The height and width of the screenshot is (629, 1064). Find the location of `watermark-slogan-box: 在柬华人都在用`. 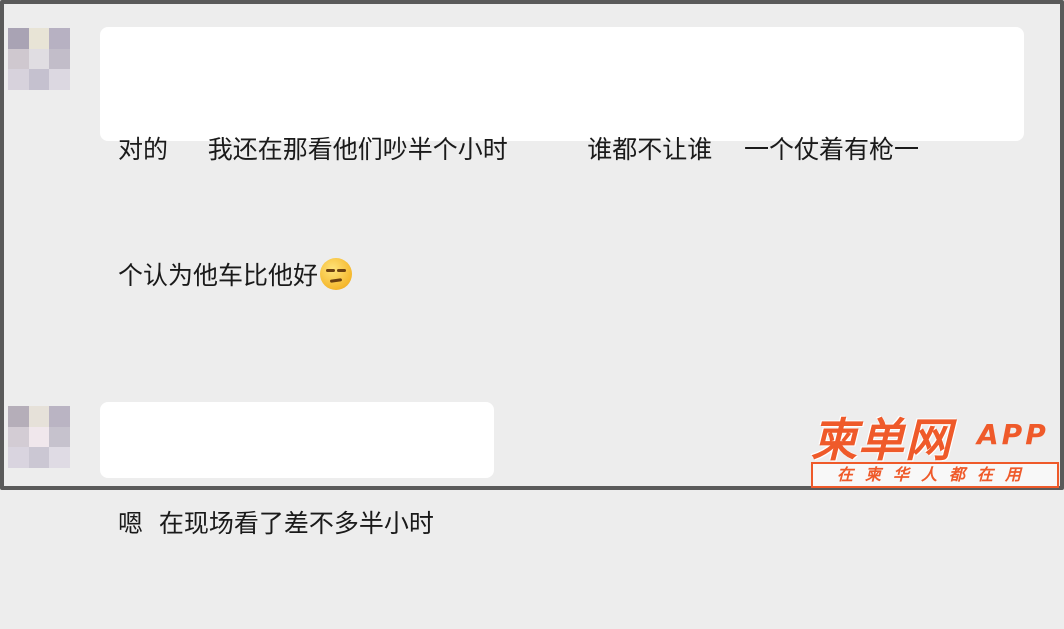

watermark-slogan-box: 在柬华人都在用 is located at coordinates (935, 475).